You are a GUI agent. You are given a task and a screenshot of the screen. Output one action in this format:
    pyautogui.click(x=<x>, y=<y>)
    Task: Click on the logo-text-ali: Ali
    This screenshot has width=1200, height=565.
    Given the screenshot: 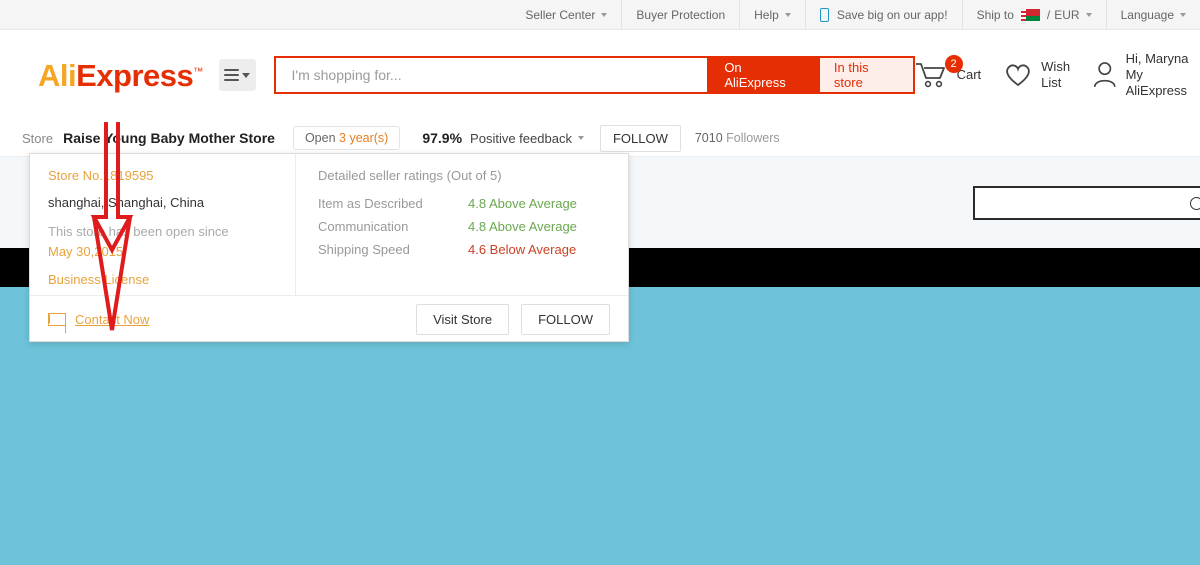 What is the action you would take?
    pyautogui.click(x=57, y=75)
    